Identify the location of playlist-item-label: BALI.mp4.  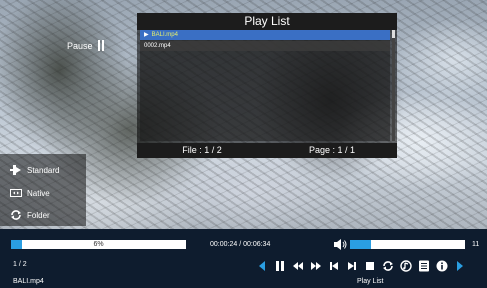
(164, 35).